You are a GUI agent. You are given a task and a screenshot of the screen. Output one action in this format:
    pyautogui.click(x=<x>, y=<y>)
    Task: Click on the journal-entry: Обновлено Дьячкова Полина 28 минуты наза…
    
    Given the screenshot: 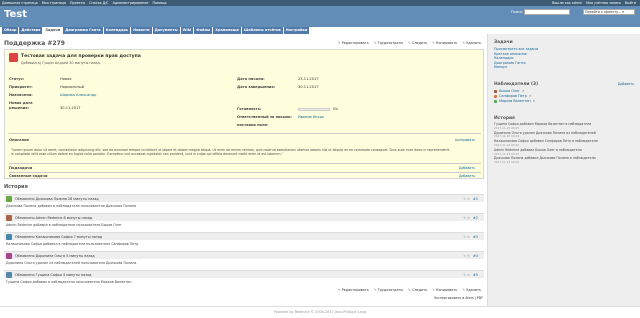 What is the action you would take?
    pyautogui.click(x=244, y=198)
    